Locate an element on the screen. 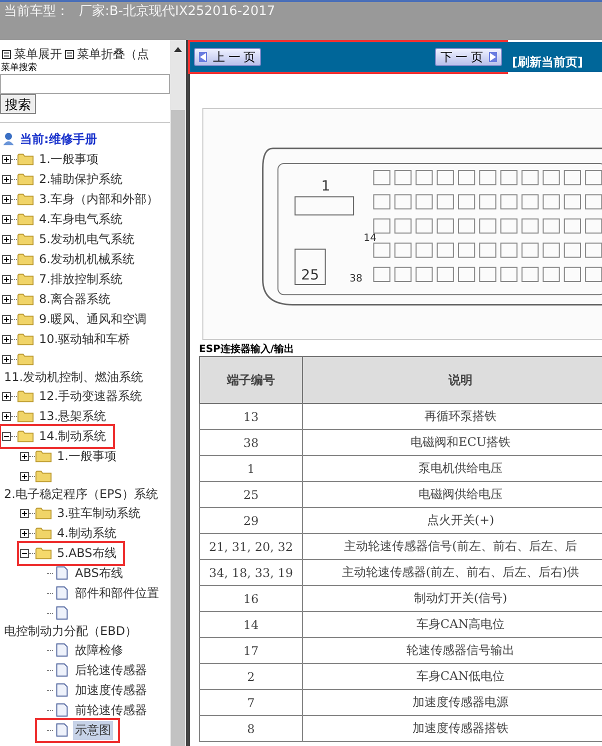  expand-menu-link: 菜单展开 is located at coordinates (38, 54).